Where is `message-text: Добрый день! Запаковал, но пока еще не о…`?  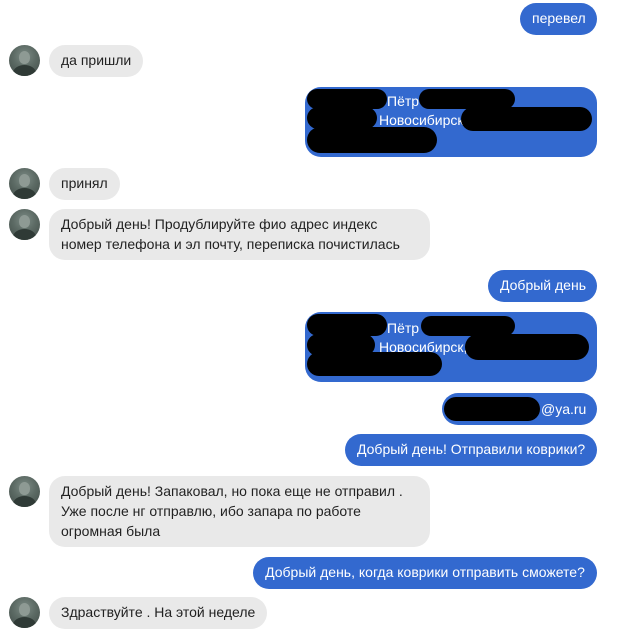 message-text: Добрый день! Запаковал, но пока еще не о… is located at coordinates (232, 491).